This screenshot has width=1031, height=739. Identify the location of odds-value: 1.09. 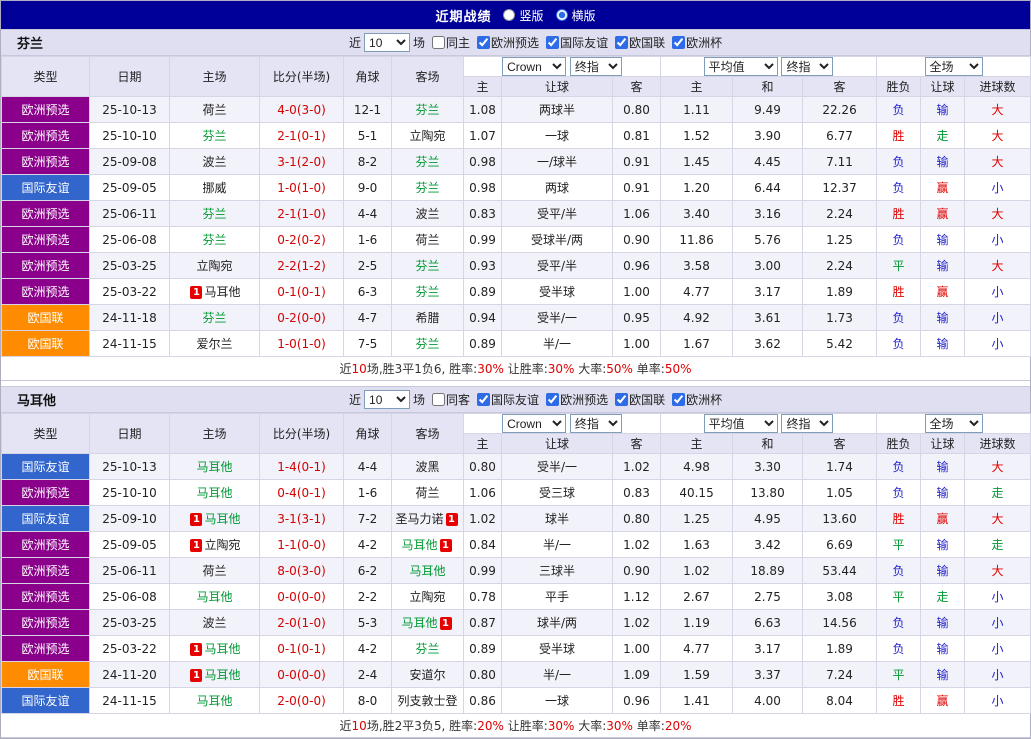
(636, 674).